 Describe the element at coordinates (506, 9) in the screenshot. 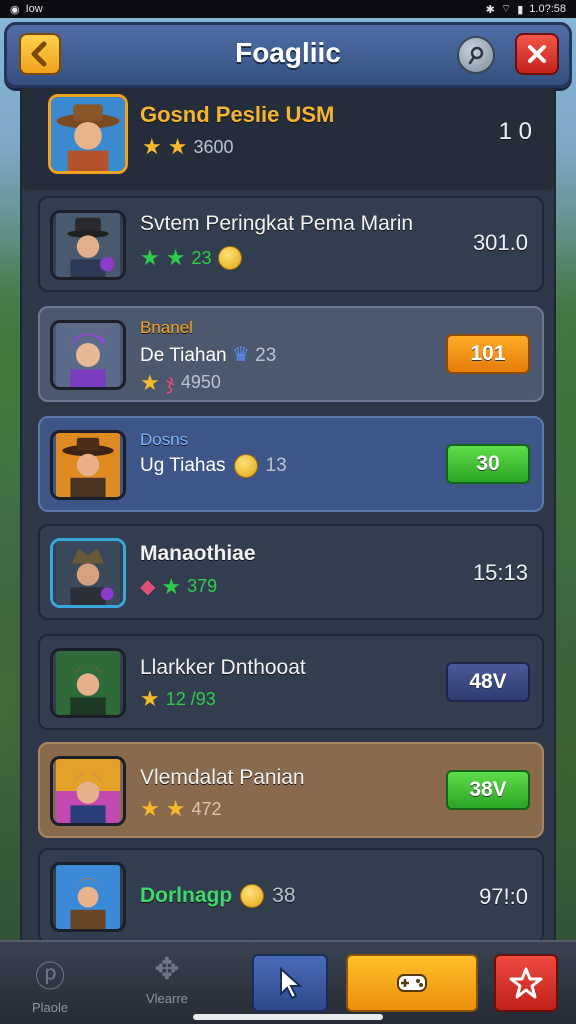

I see `wifi-icon: ⌔` at that location.